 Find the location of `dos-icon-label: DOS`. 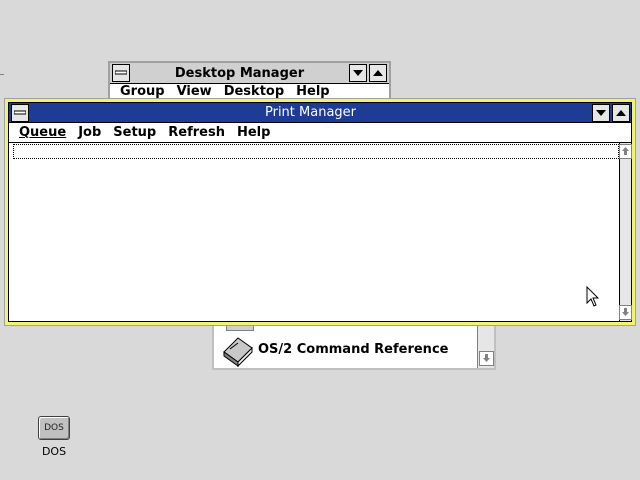

dos-icon-label: DOS is located at coordinates (54, 451).